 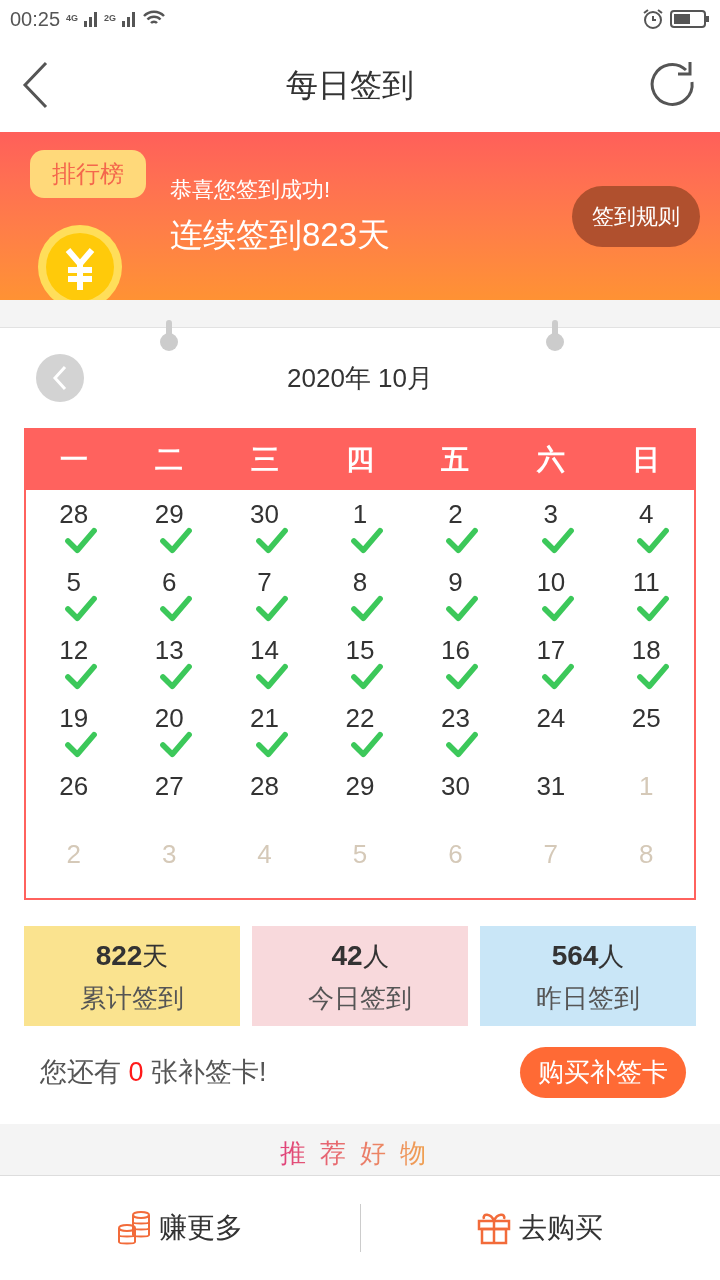 I want to click on calendar-day: 14, so click(x=264, y=650).